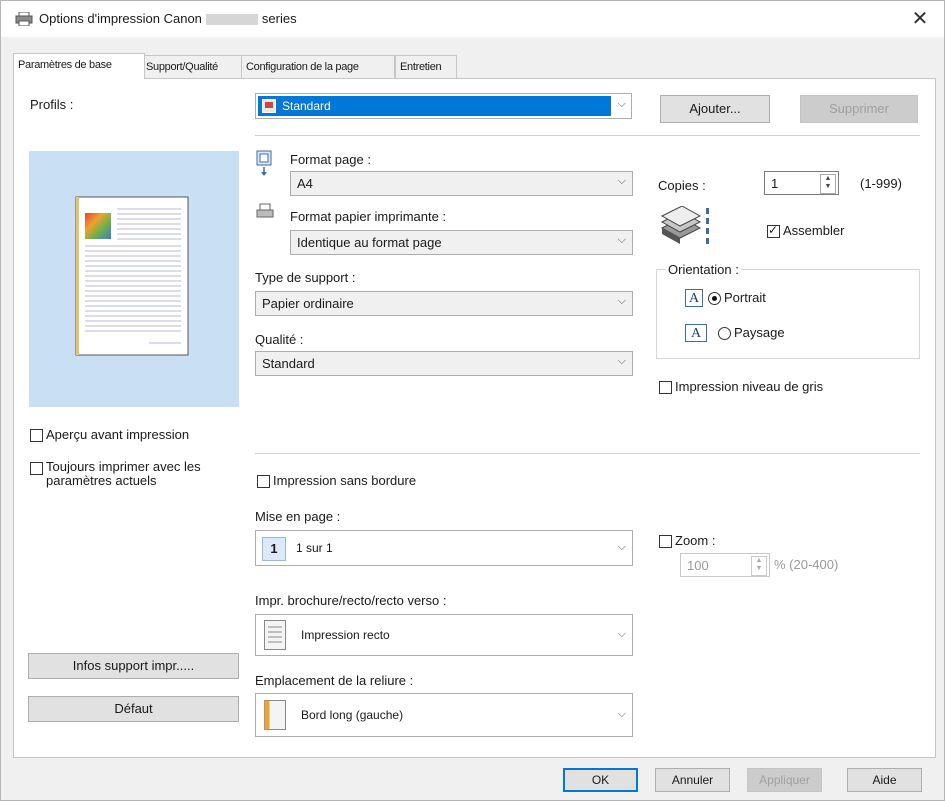 The width and height of the screenshot is (945, 801). What do you see at coordinates (444, 715) in the screenshot?
I see `binding-dropdown: Bord long (gauche) ⌵` at bounding box center [444, 715].